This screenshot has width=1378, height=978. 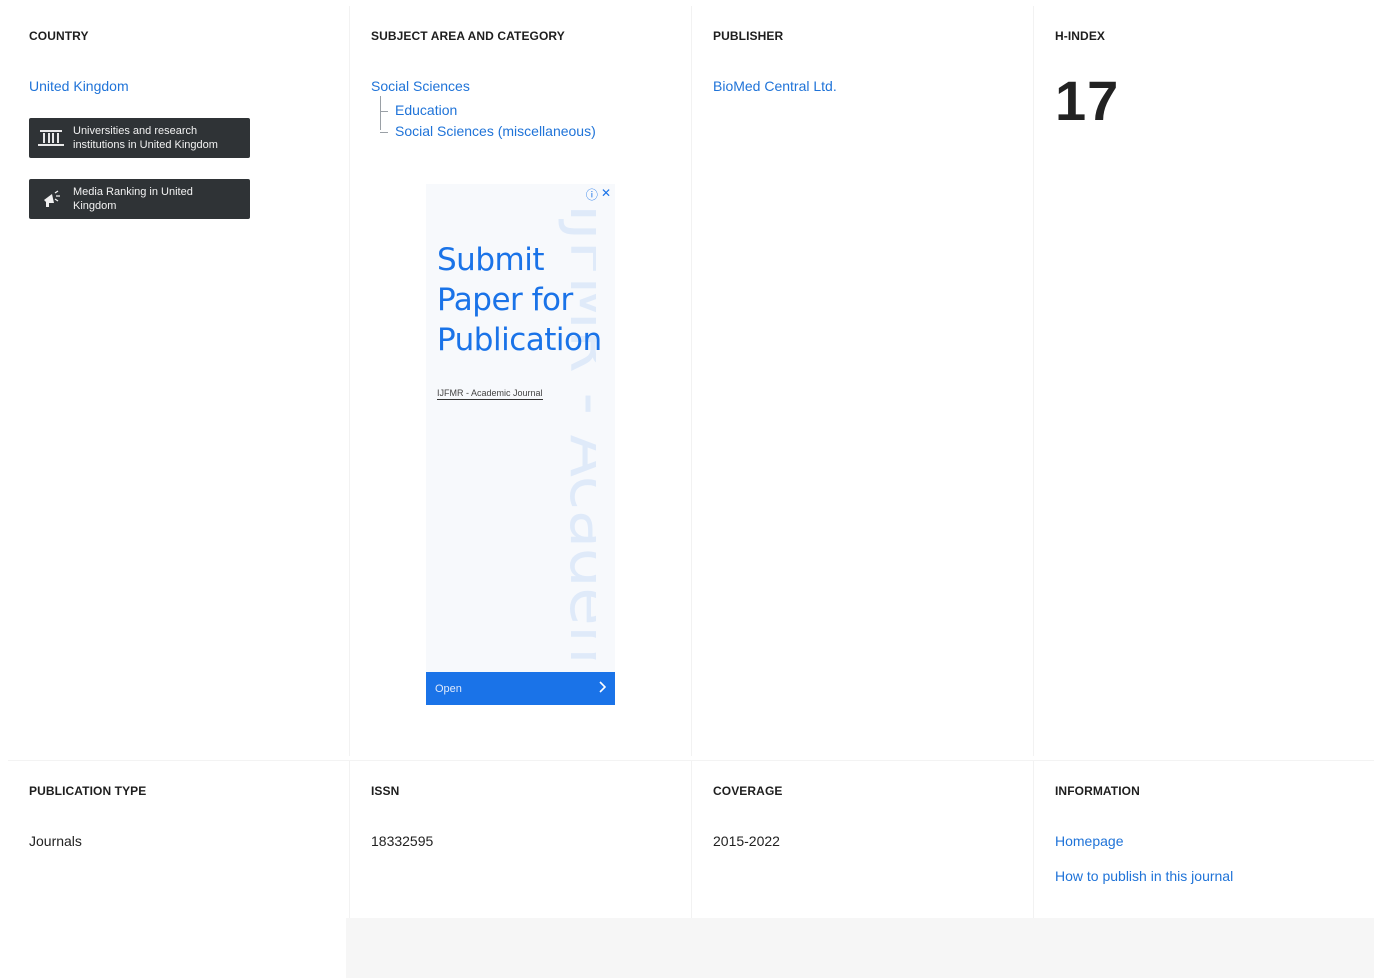 I want to click on ad-info-icon: ⓘ, so click(x=592, y=194).